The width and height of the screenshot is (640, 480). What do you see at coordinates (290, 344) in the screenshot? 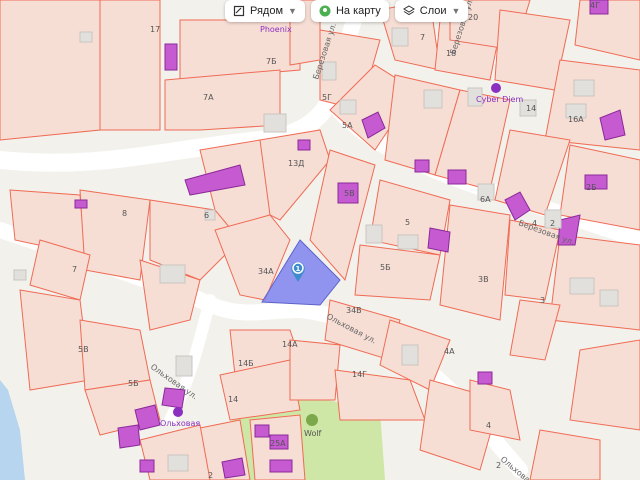
I see `parcel-label: 14А` at bounding box center [290, 344].